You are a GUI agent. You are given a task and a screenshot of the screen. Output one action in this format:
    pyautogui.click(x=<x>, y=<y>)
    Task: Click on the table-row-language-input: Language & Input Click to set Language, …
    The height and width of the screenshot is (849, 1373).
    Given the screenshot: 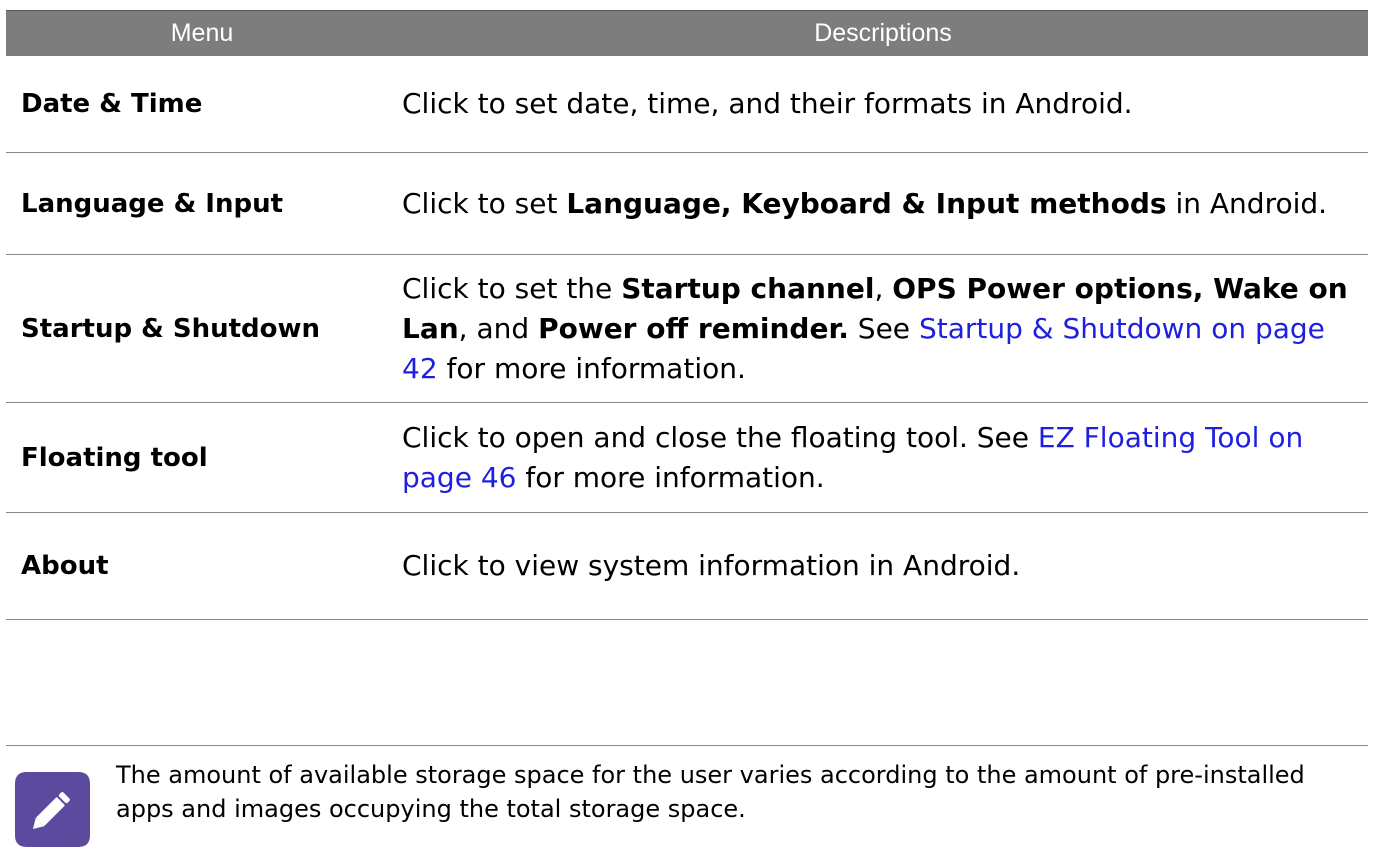 What is the action you would take?
    pyautogui.click(x=687, y=204)
    